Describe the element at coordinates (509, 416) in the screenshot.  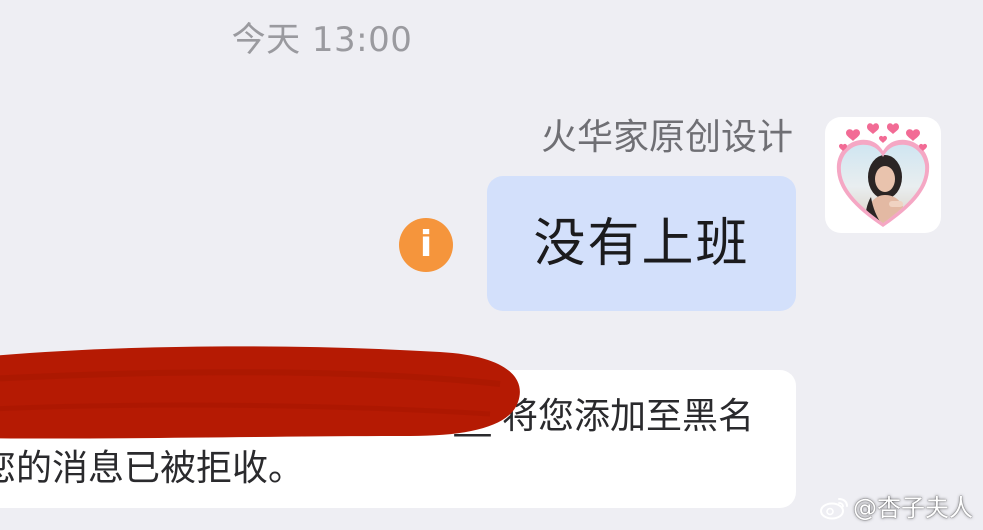
I see `system-notice-line-1: _I4884074__ 将您添加至黑名` at that location.